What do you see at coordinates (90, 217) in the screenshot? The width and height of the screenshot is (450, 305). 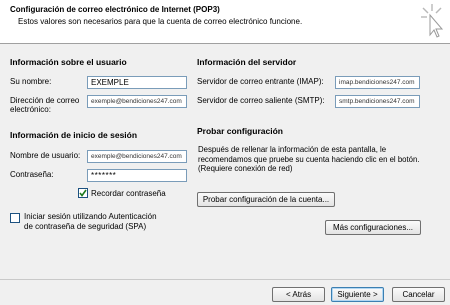 I see `spa-label-line1: Iniciar sesión utilizando Autenticación` at bounding box center [90, 217].